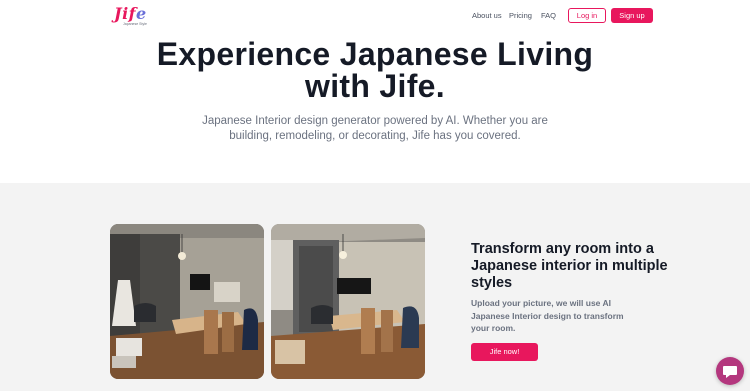  I want to click on chat-widget-button, so click(730, 371).